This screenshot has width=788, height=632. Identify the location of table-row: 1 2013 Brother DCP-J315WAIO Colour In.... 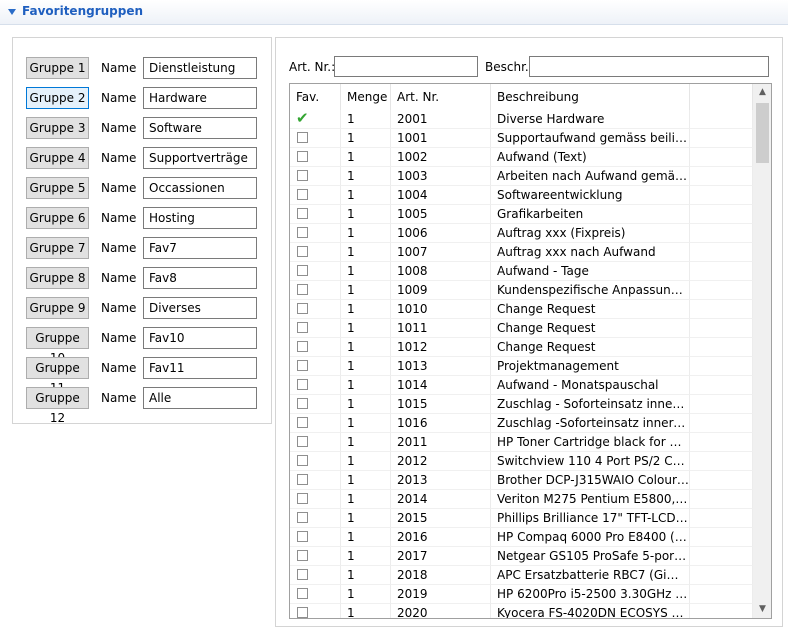
(521, 480).